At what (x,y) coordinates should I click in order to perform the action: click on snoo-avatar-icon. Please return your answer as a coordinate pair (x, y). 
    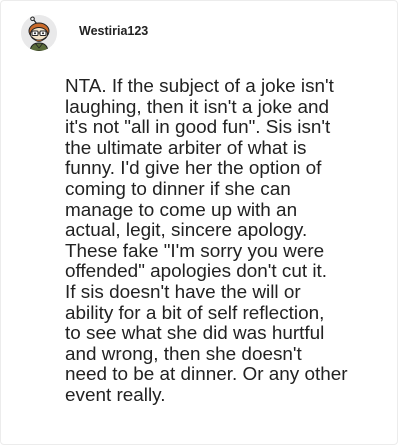
    Looking at the image, I should click on (39, 33).